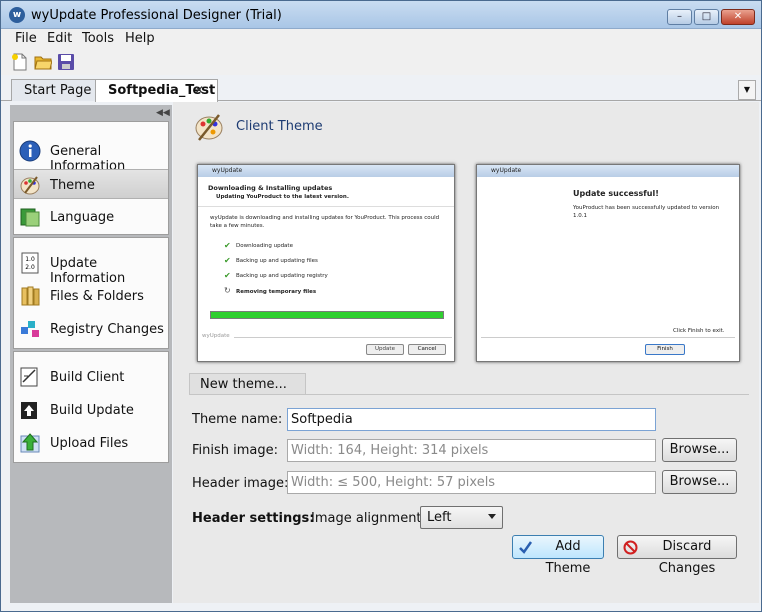 Image resolution: width=762 pixels, height=612 pixels. I want to click on preview-heading: Downloading & Installing updates, so click(270, 188).